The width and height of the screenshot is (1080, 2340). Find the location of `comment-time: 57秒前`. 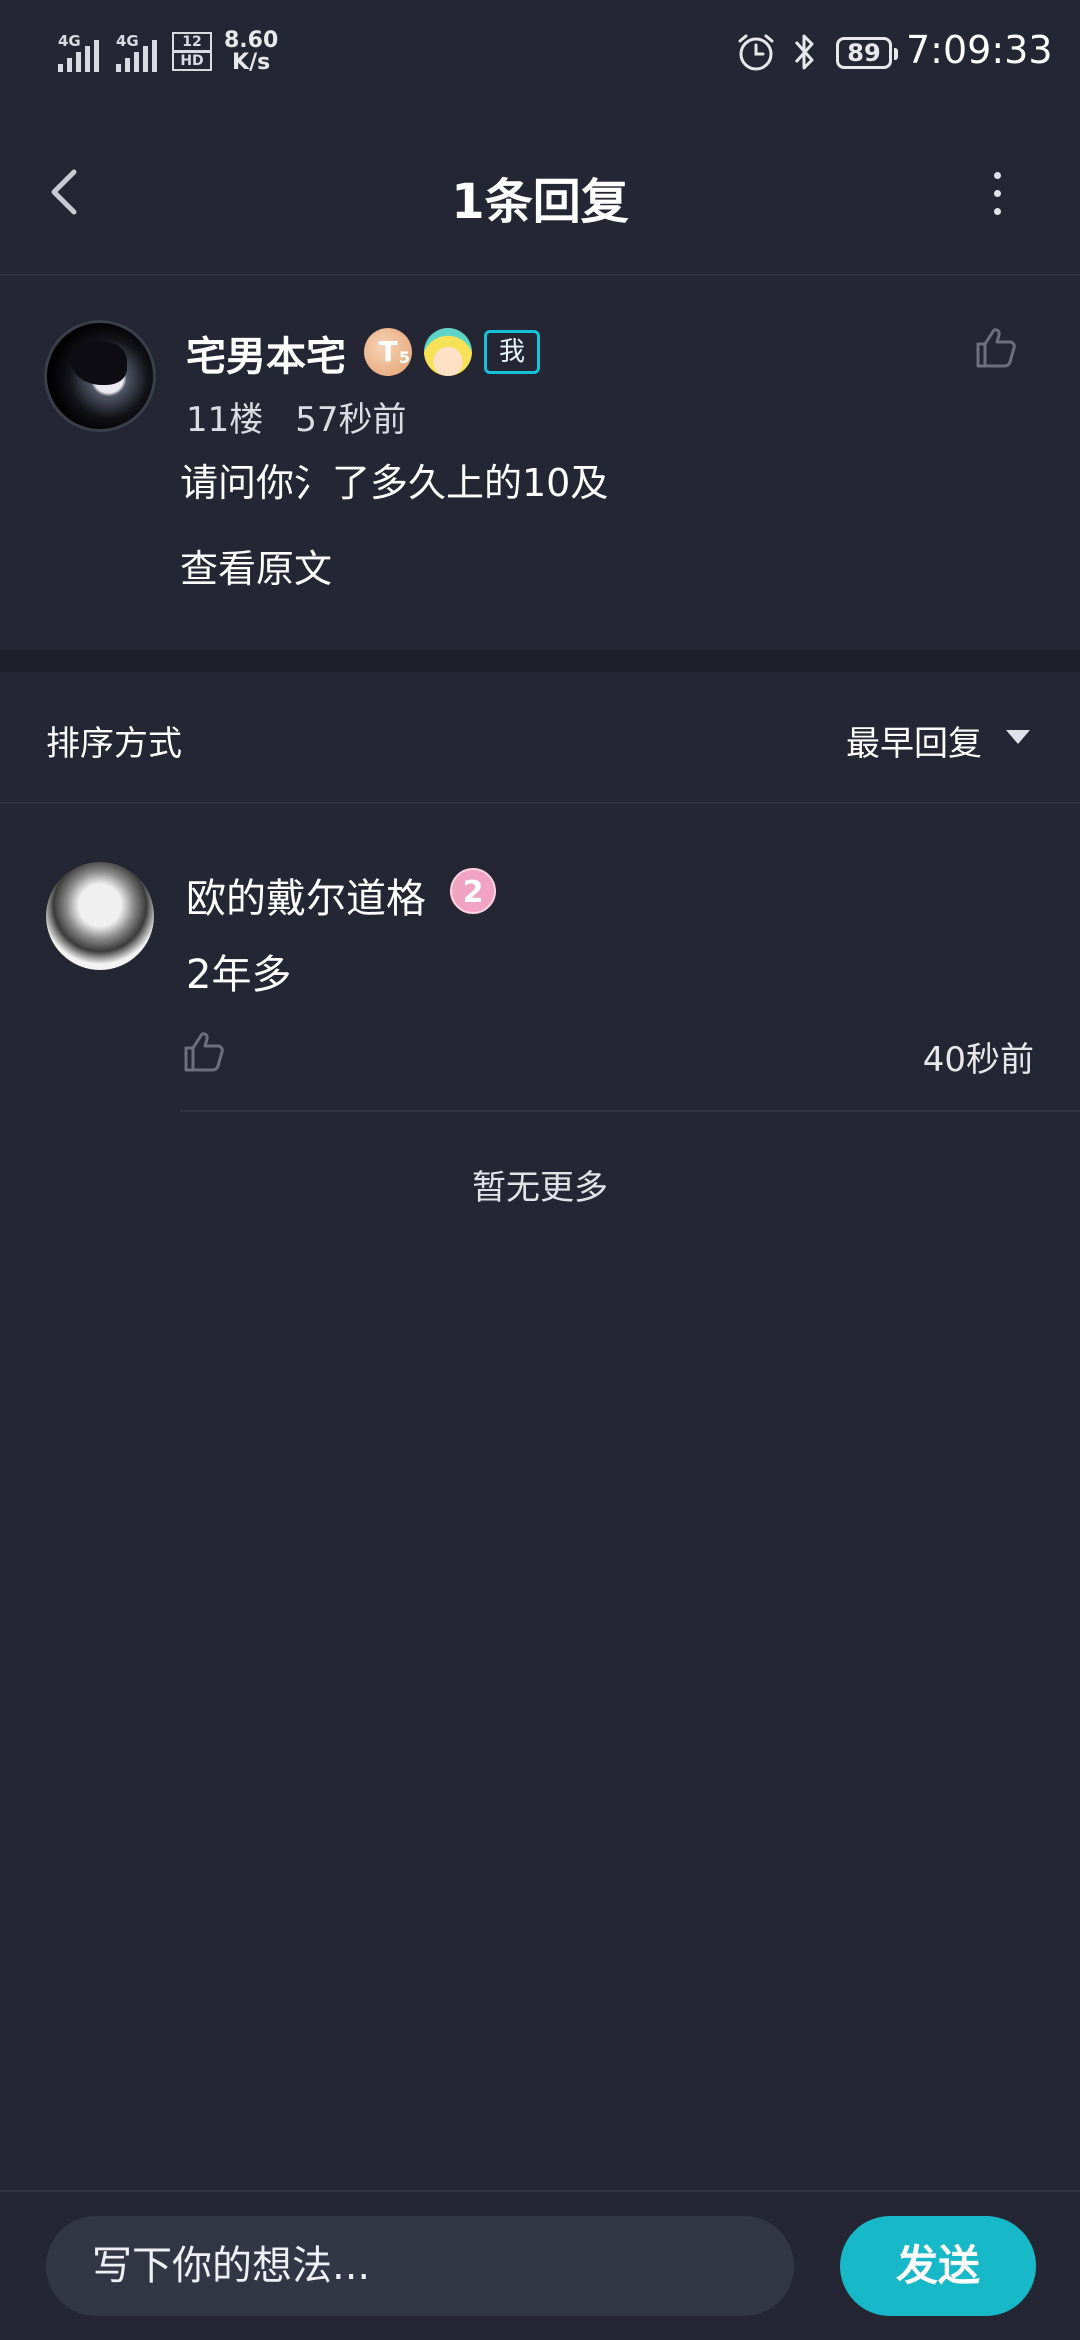

comment-time: 57秒前 is located at coordinates (351, 420).